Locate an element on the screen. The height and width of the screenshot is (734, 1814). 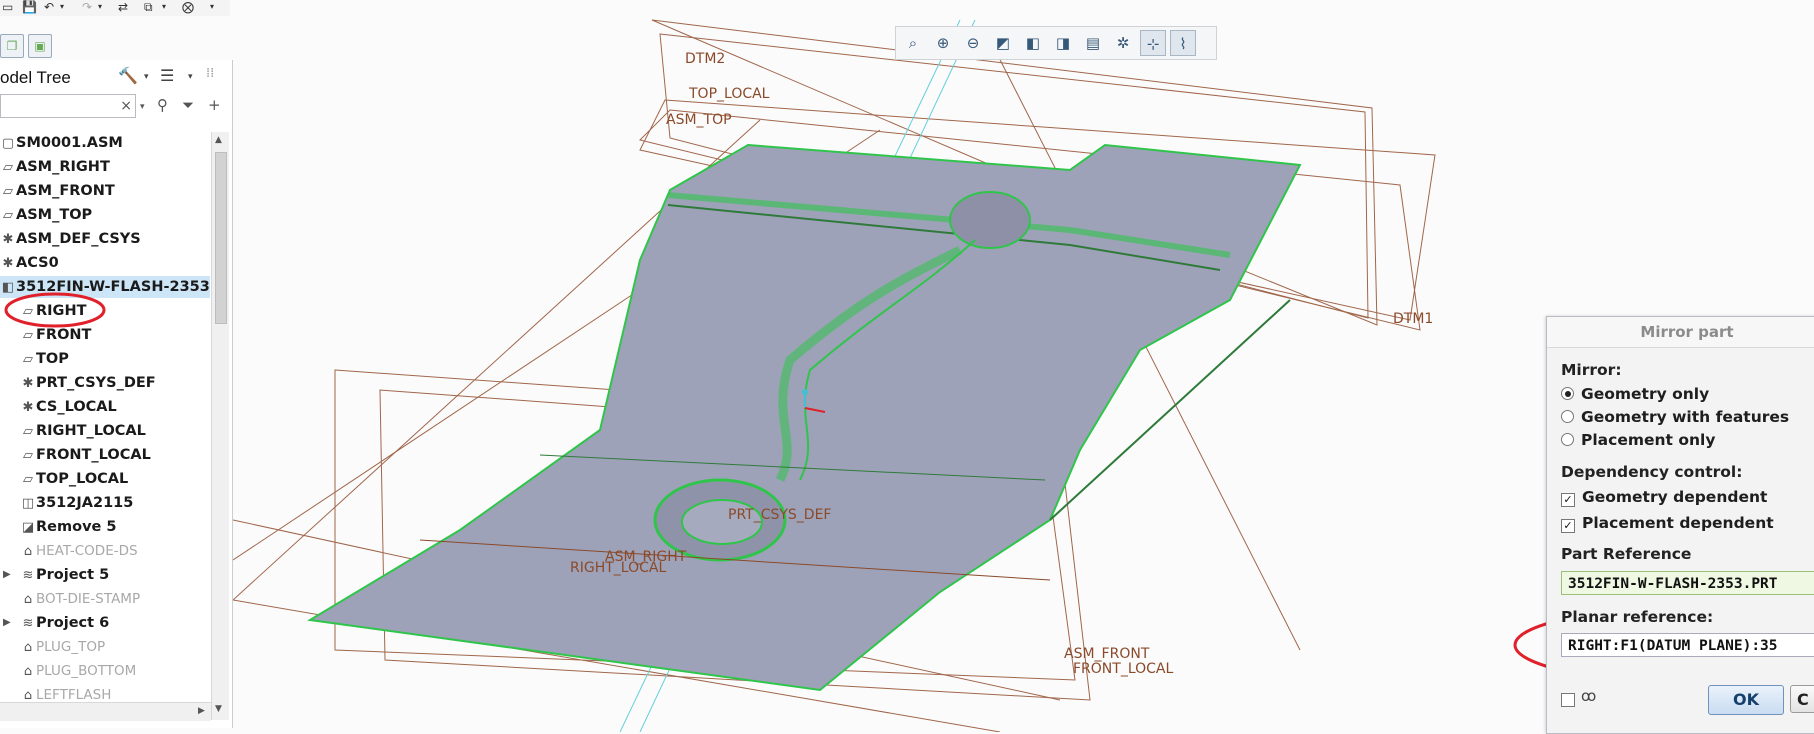
tree-item: ◫ 3512JA2115 is located at coordinates (67, 503).